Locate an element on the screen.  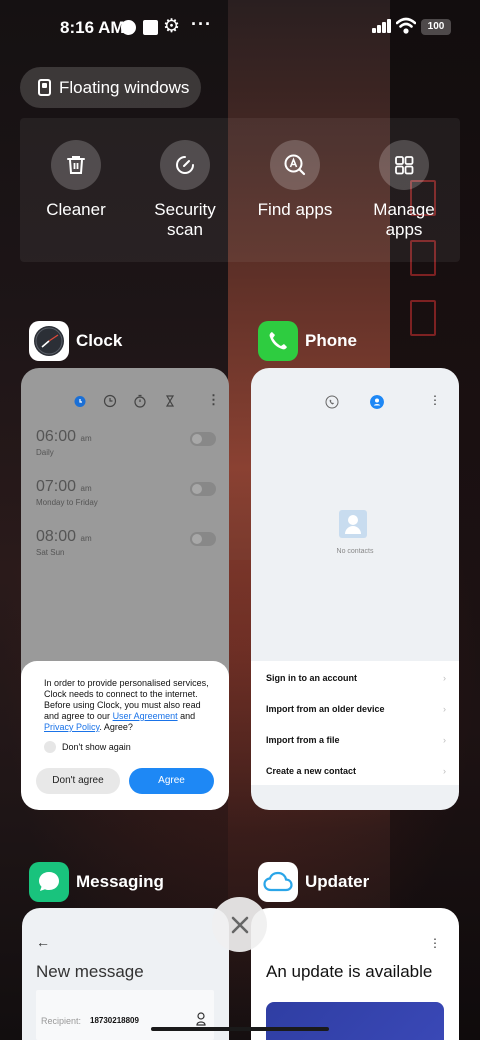
agree-button: Agree is located at coordinates (171, 781).